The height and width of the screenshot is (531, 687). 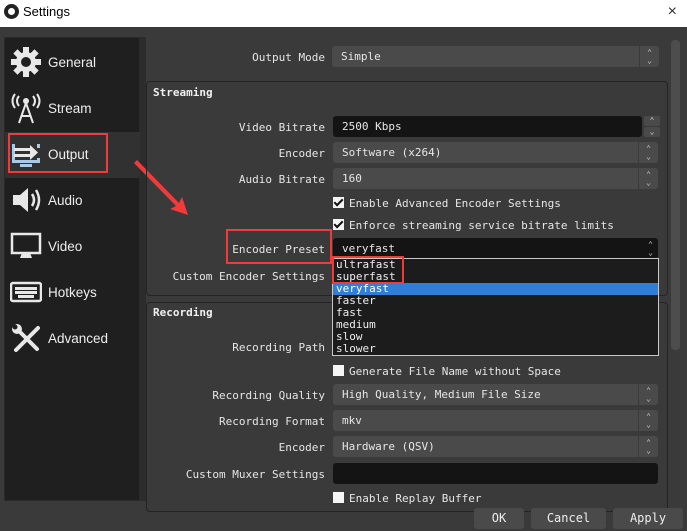 I want to click on no-space-checkbox: Generate File Name without Space, so click(x=447, y=371).